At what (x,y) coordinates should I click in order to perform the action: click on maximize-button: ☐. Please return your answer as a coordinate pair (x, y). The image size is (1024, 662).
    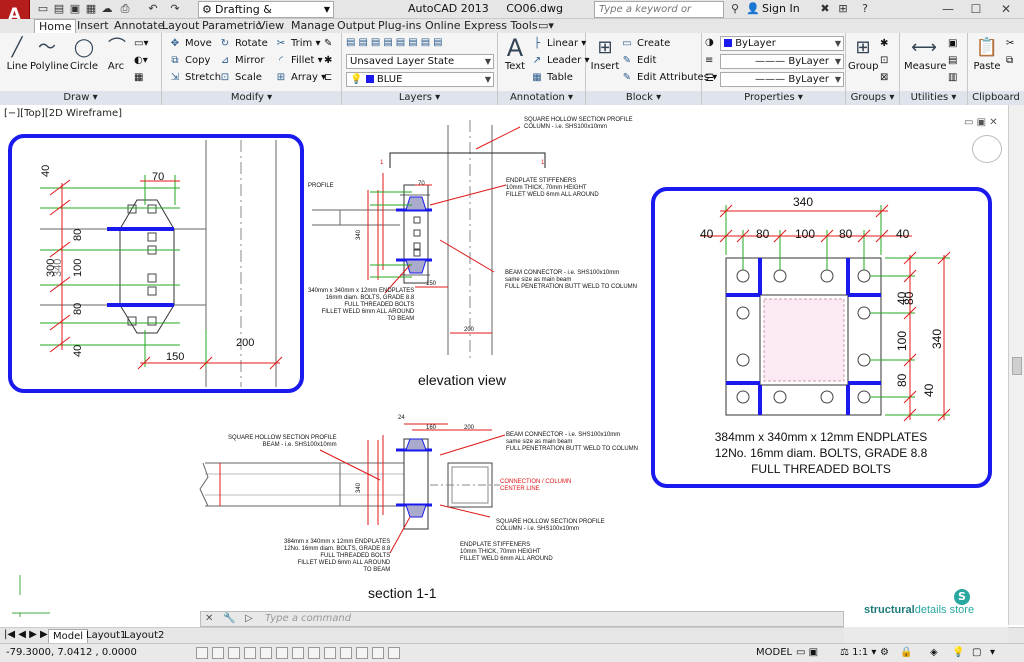
    Looking at the image, I should click on (976, 9).